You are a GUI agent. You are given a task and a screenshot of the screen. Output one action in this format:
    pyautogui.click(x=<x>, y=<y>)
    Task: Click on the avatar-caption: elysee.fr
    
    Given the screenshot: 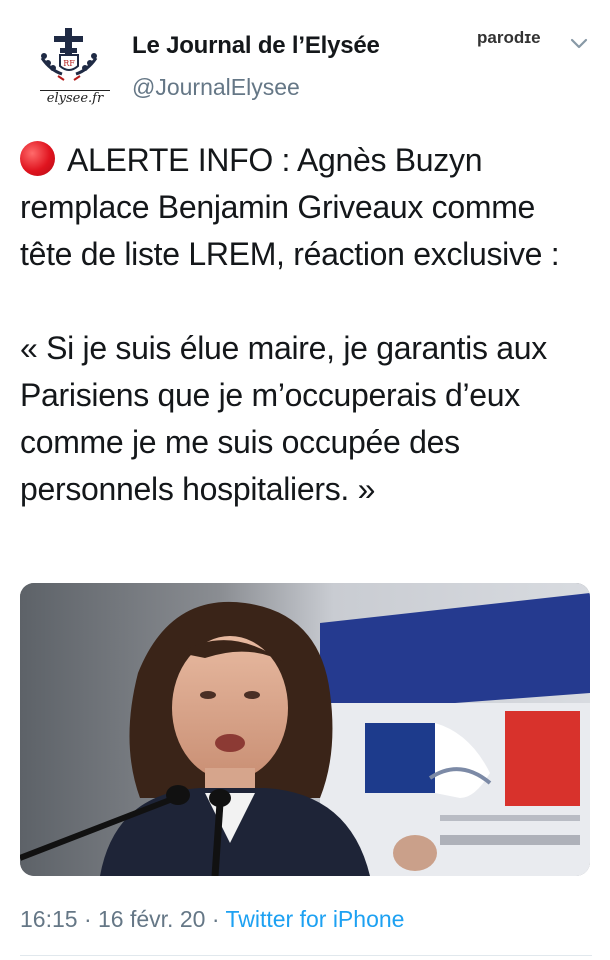 What is the action you would take?
    pyautogui.click(x=75, y=98)
    